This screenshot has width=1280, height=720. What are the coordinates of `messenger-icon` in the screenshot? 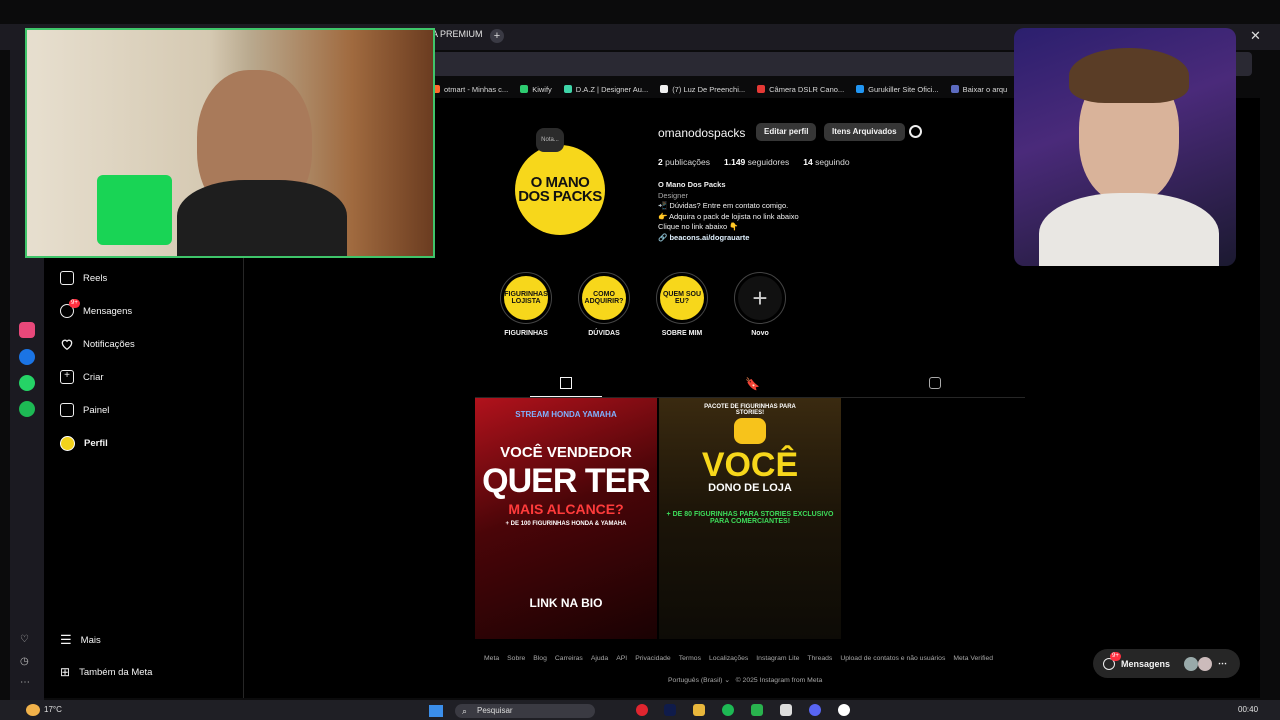 It's located at (27, 357).